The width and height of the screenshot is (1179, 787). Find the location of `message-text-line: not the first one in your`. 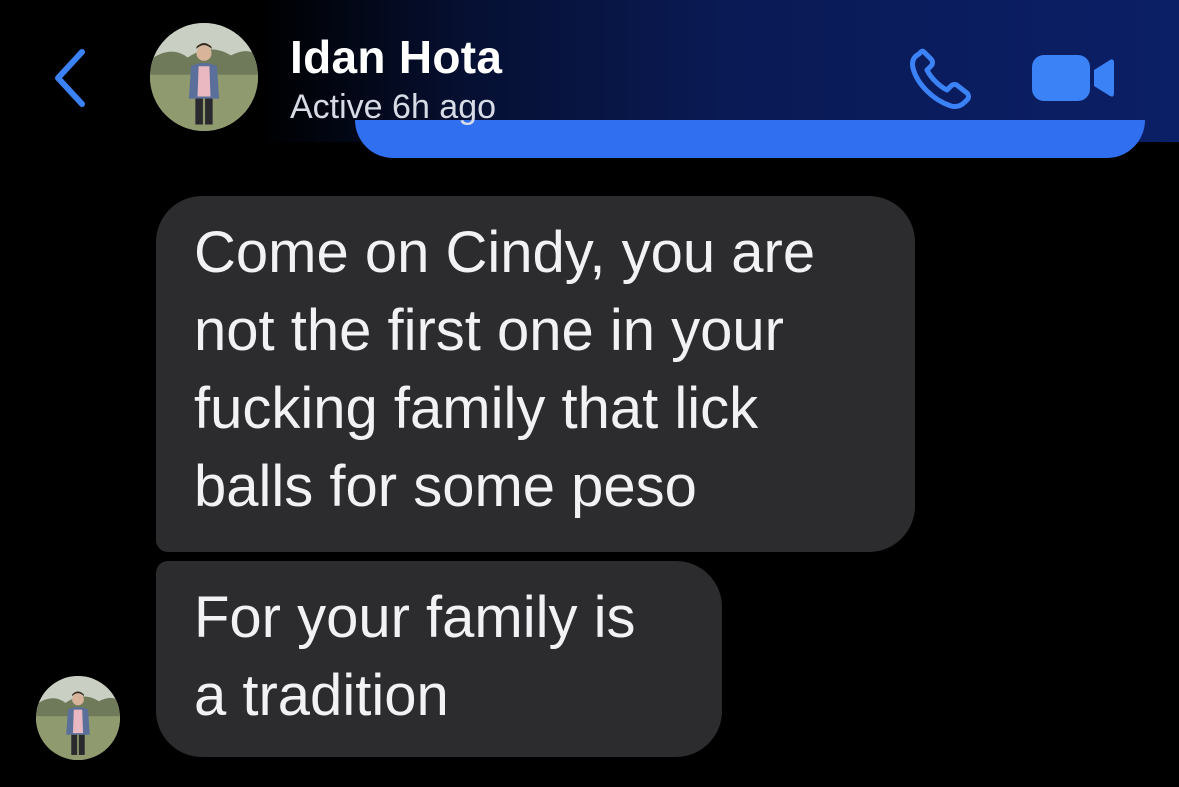

message-text-line: not the first one in your is located at coordinates (489, 330).